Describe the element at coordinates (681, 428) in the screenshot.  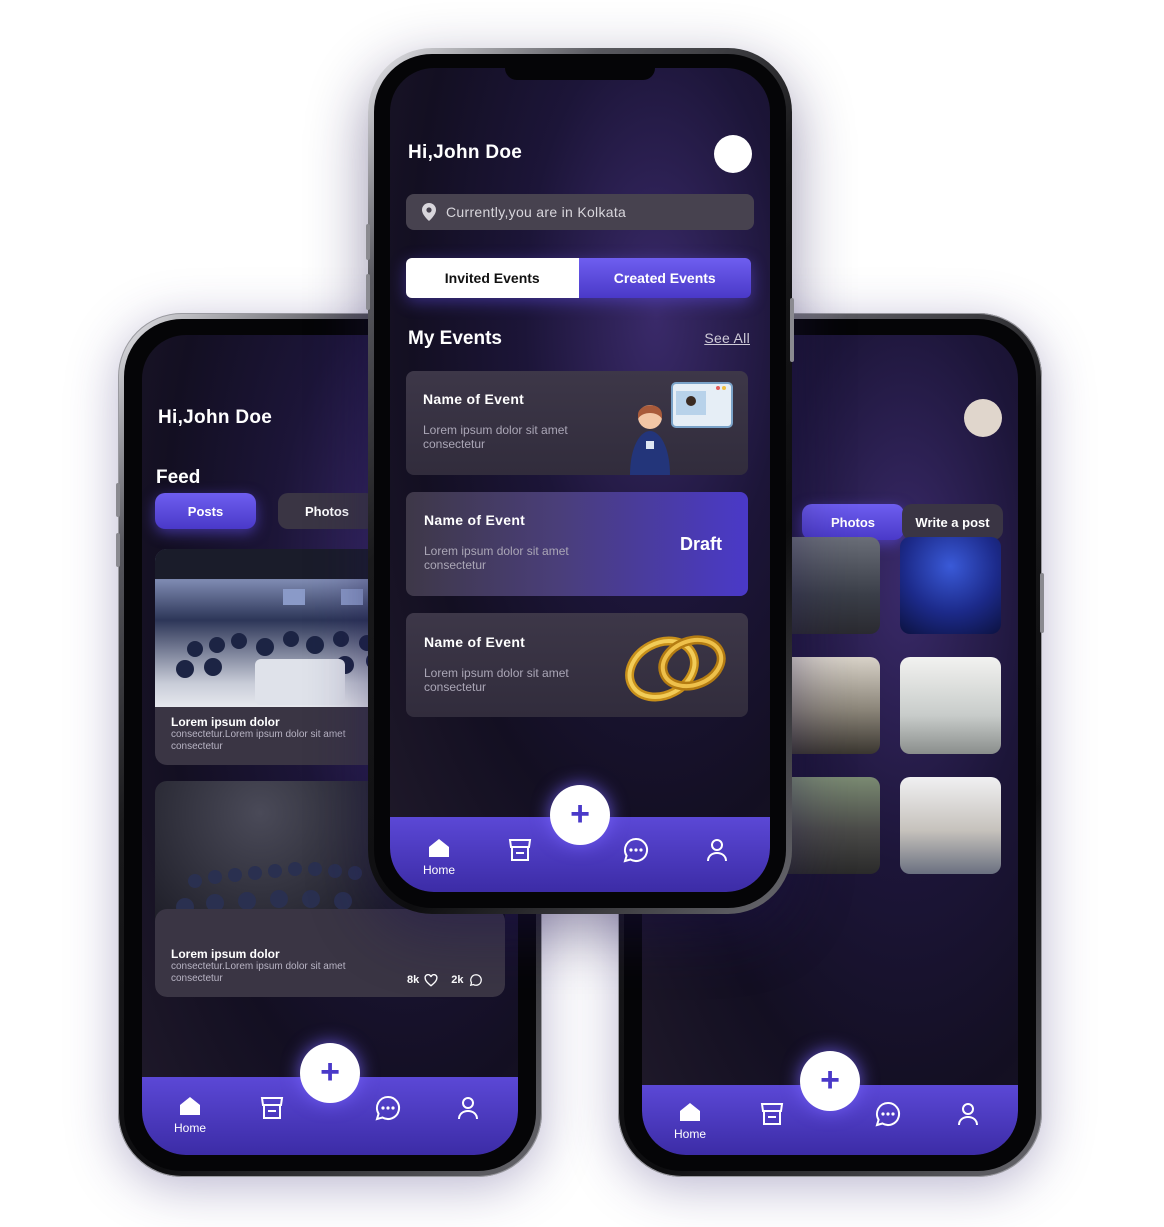
I see `presenter-illustration` at that location.